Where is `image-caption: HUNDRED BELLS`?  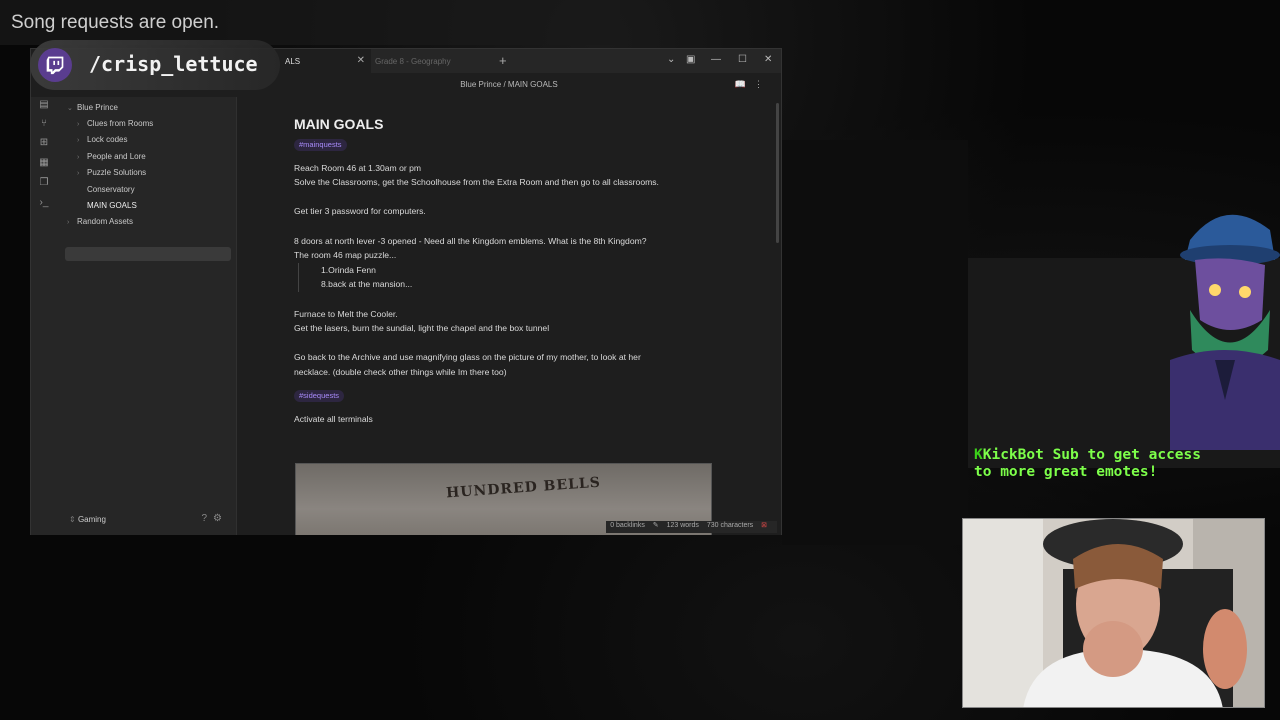
image-caption: HUNDRED BELLS is located at coordinates (523, 488).